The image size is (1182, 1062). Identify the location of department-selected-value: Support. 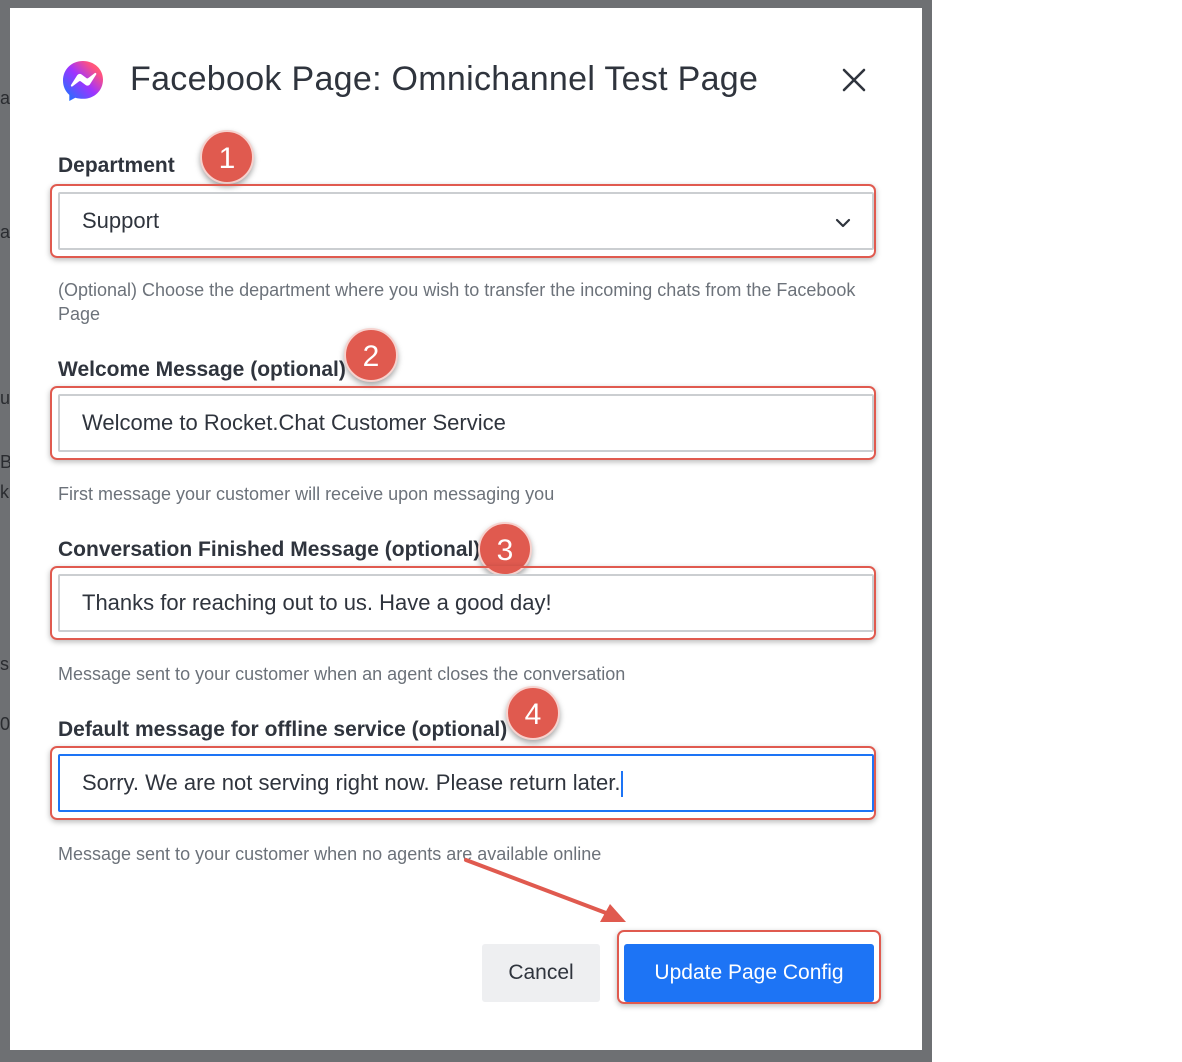
(121, 220).